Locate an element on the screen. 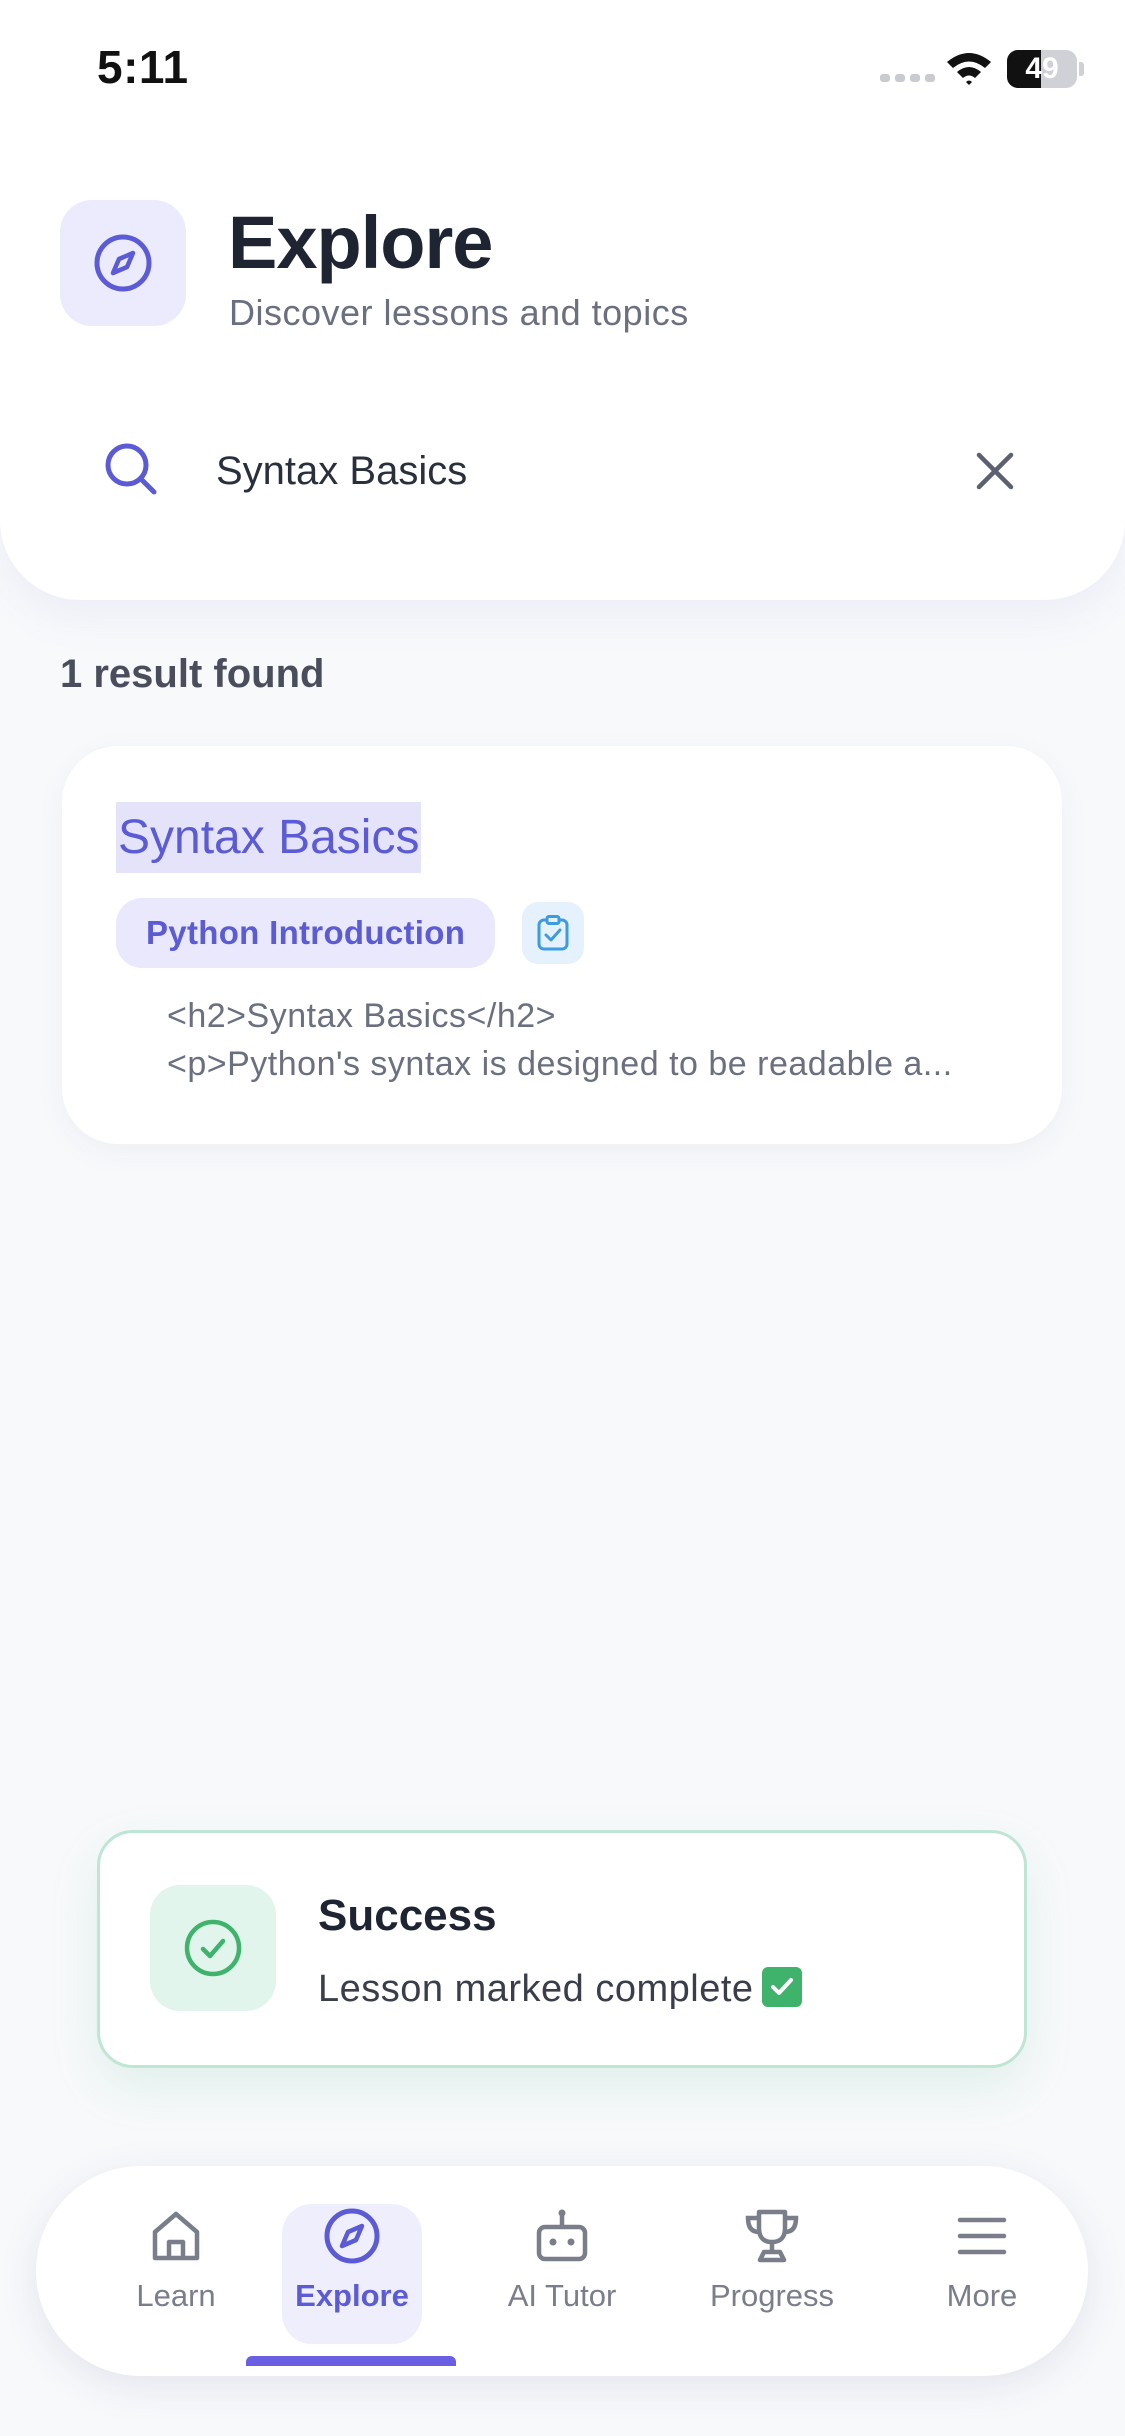 This screenshot has width=1125, height=2436. preview-line: <h2>Syntax Basics</h2> is located at coordinates (362, 1016).